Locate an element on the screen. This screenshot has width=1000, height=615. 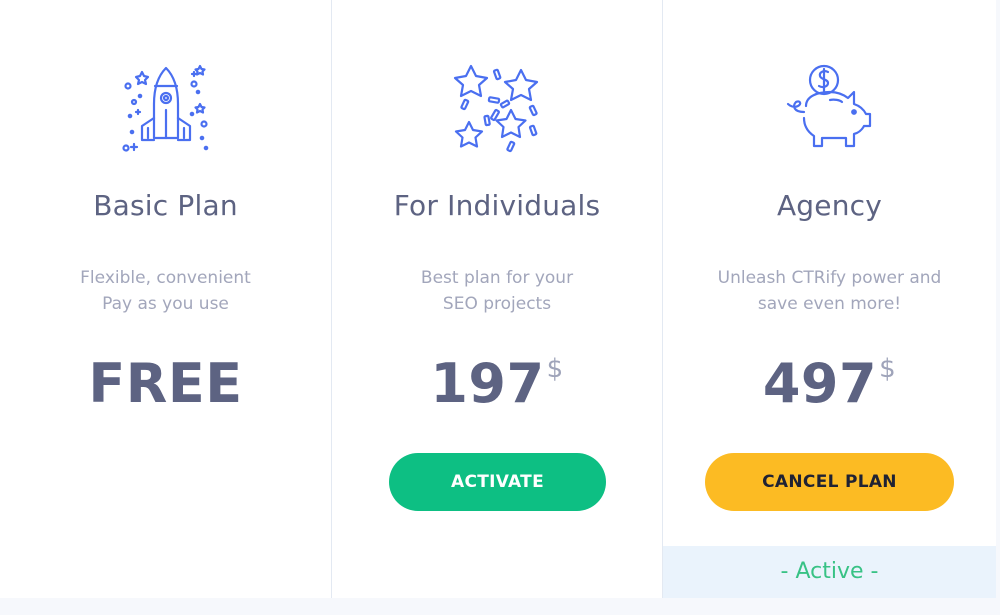
plan-name: Basic Plan is located at coordinates (165, 205).